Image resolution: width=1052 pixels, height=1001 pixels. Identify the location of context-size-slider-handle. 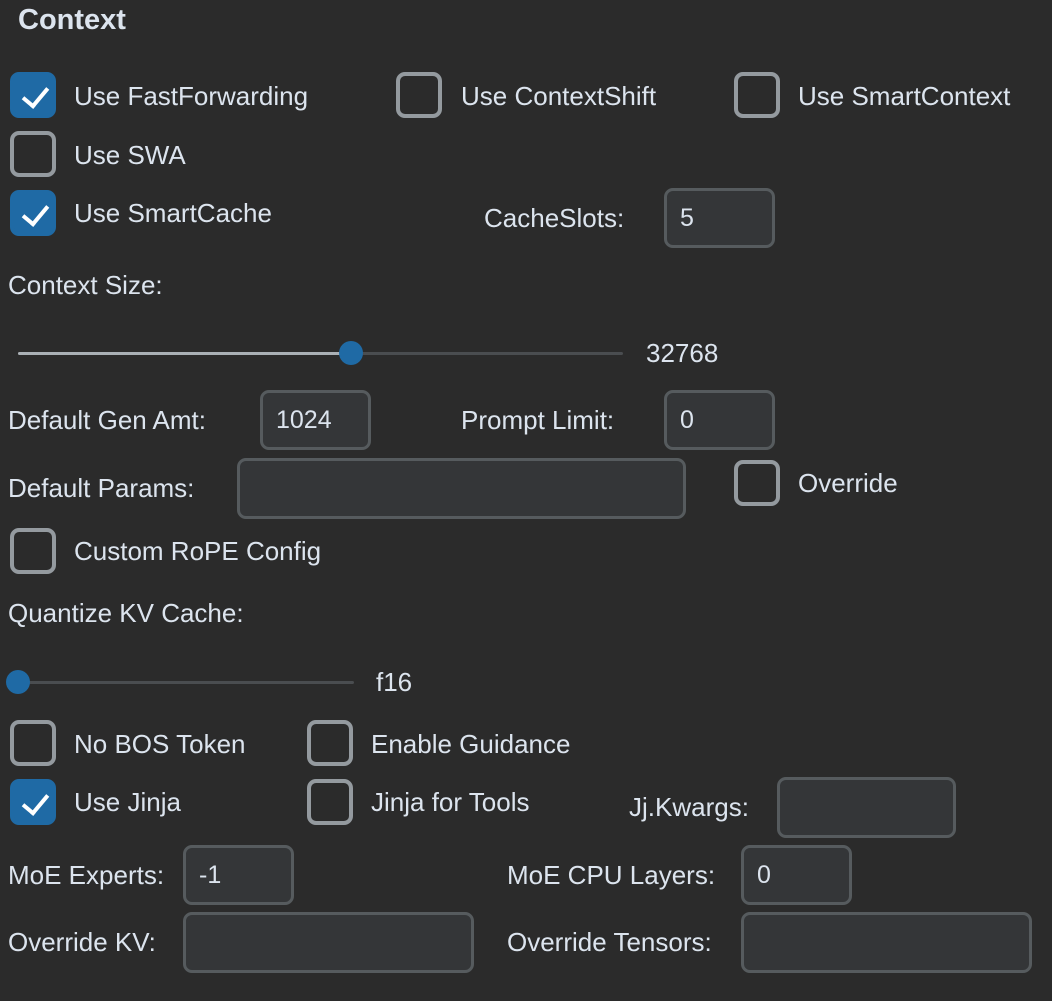
(350, 353).